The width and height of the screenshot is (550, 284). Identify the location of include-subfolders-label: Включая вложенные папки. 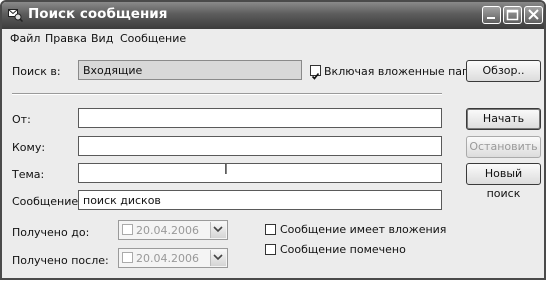
(404, 71).